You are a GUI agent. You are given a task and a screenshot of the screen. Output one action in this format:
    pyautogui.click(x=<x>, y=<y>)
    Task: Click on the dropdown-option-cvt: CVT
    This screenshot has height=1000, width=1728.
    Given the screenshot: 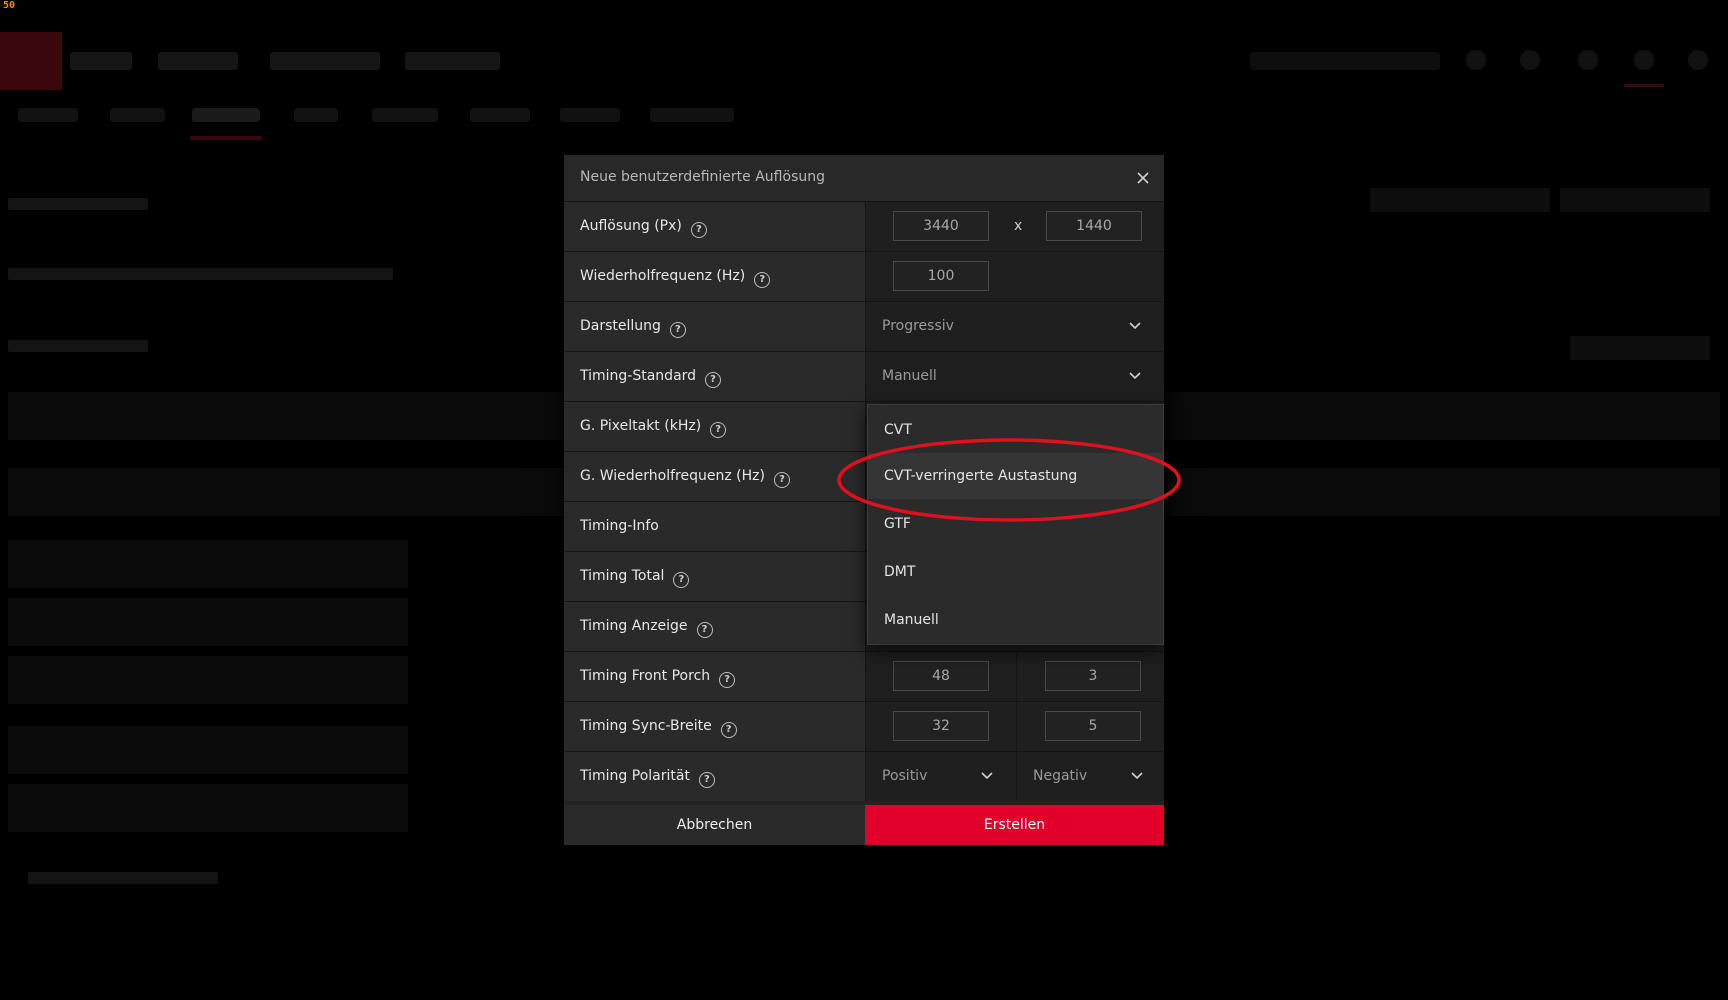 What is the action you would take?
    pyautogui.click(x=1015, y=430)
    